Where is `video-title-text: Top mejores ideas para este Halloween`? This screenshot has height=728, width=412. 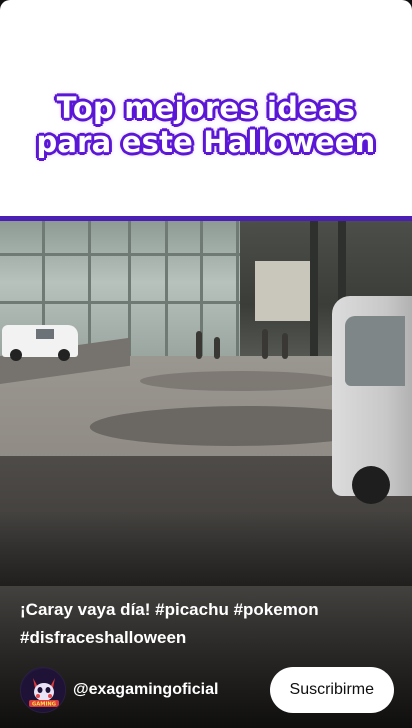 video-title-text: Top mejores ideas para este Halloween is located at coordinates (205, 125).